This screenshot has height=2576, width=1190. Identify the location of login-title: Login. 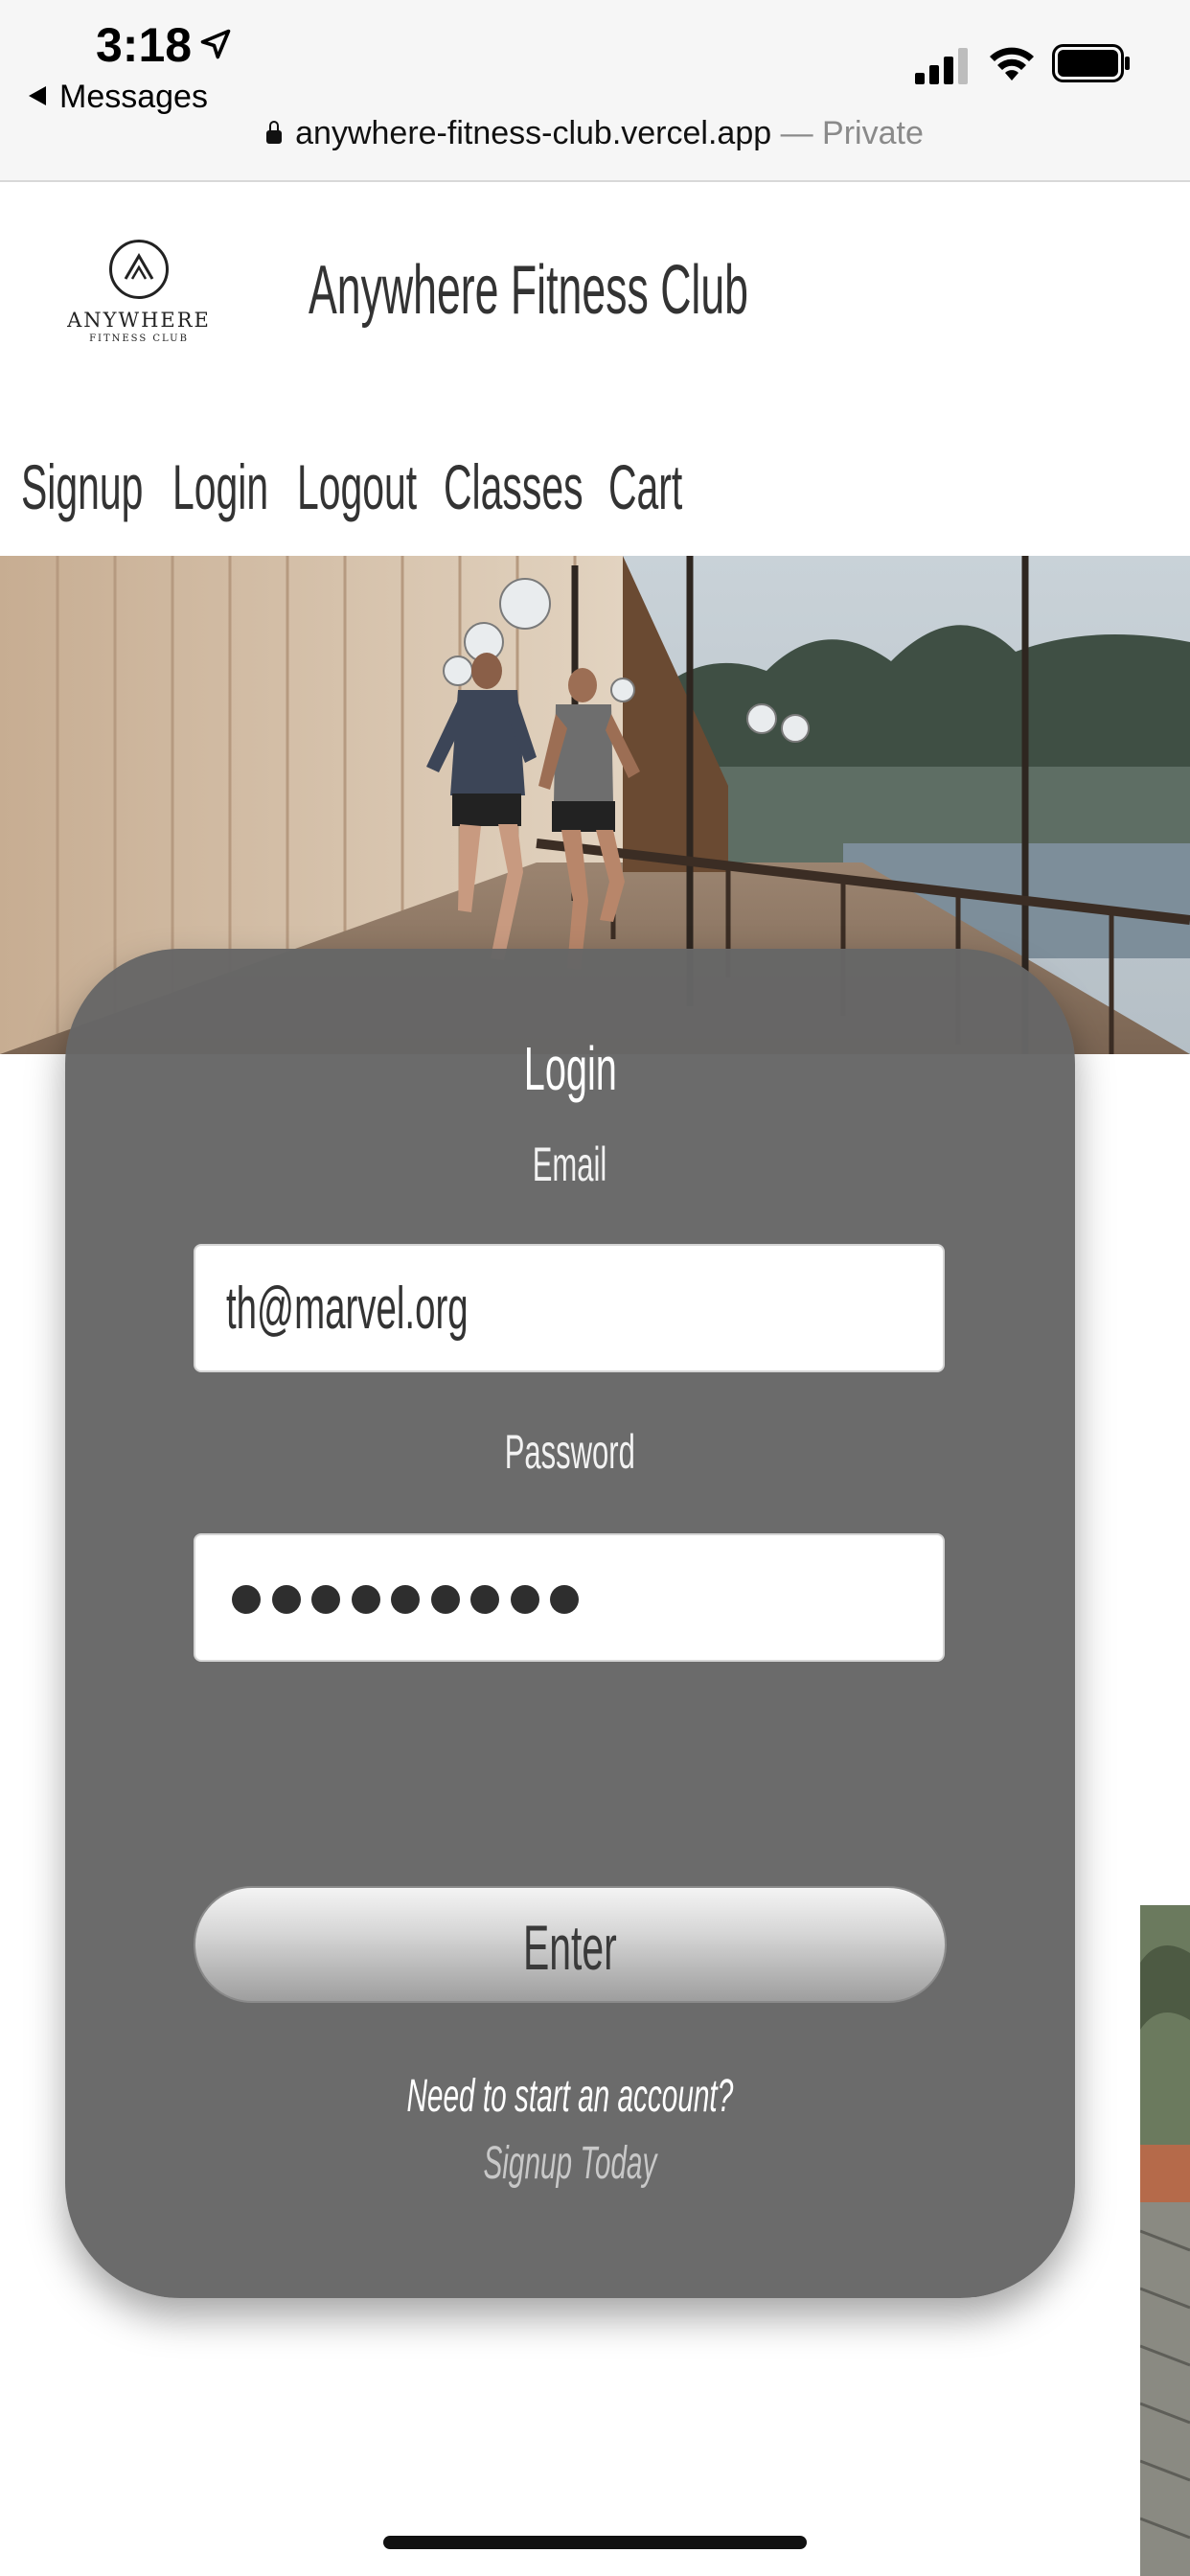
(570, 1068).